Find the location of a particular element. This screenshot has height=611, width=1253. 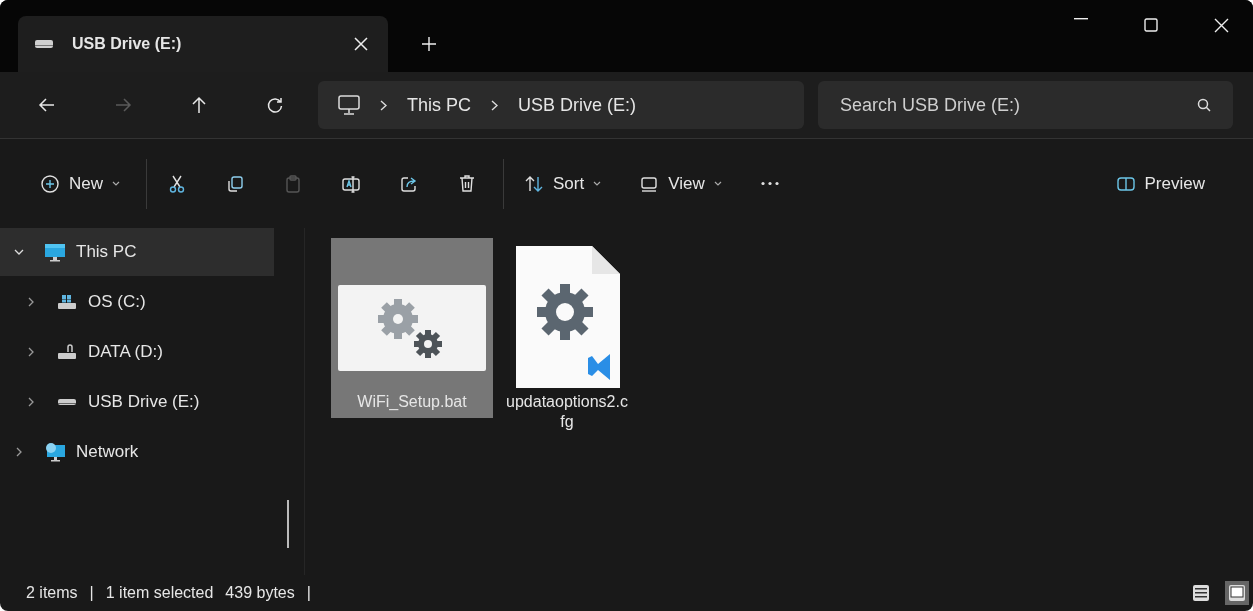

scrollbar is located at coordinates (288, 524).